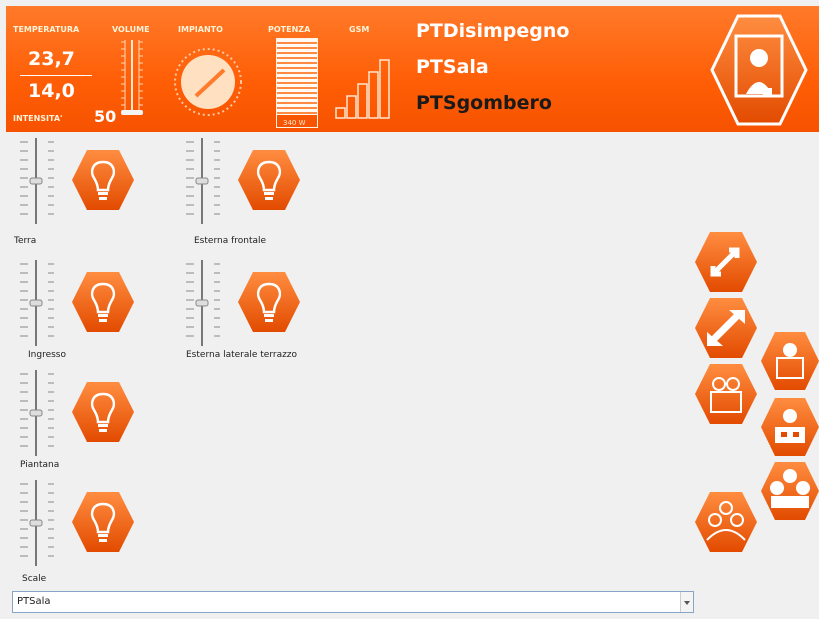 This screenshot has width=819, height=619. I want to click on light-label: Ingresso, so click(47, 355).